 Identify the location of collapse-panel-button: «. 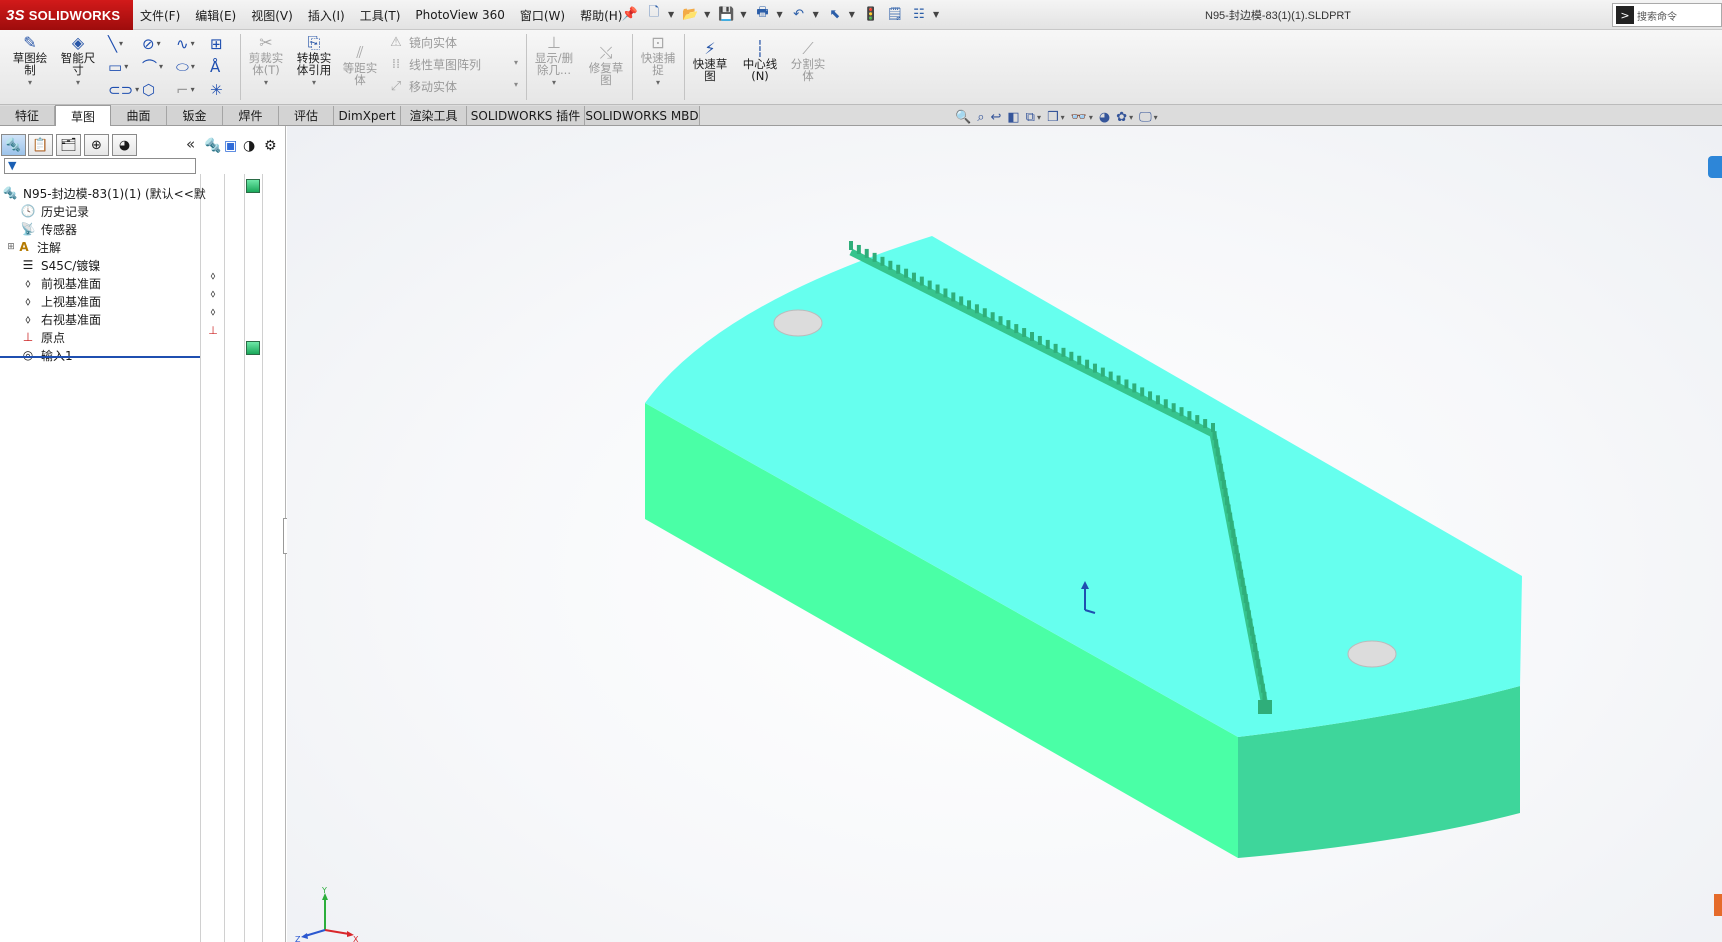
(190, 144).